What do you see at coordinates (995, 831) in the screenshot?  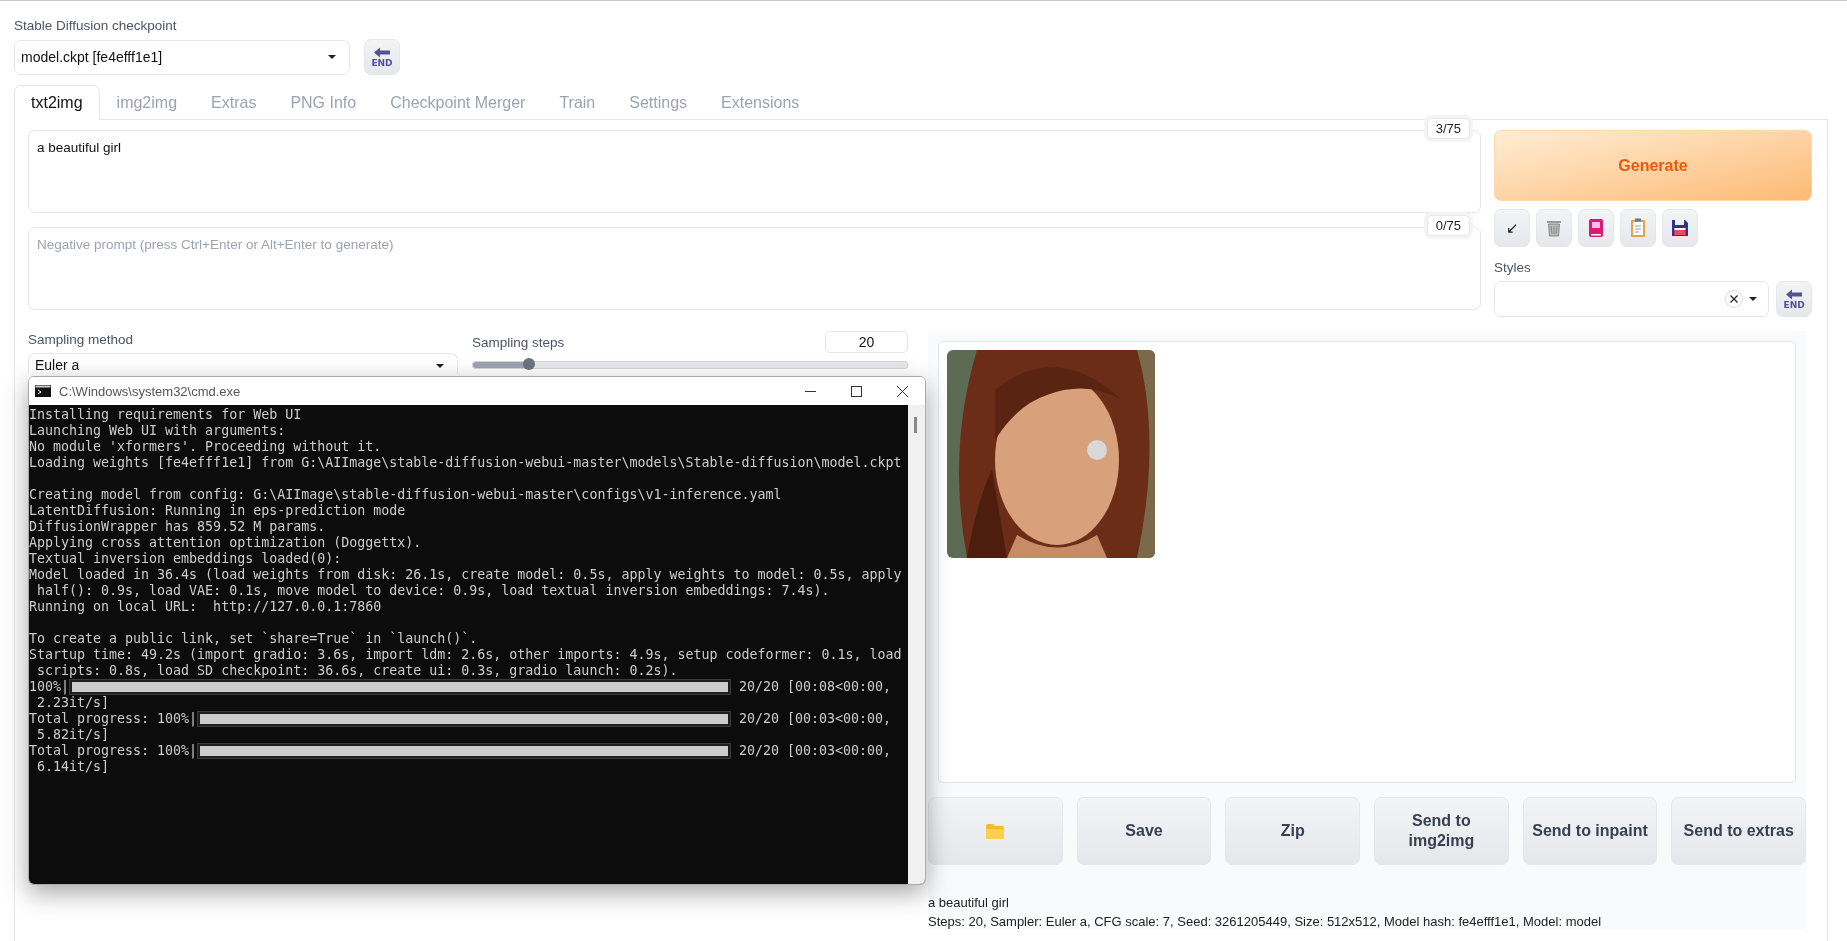 I see `folder-icon` at bounding box center [995, 831].